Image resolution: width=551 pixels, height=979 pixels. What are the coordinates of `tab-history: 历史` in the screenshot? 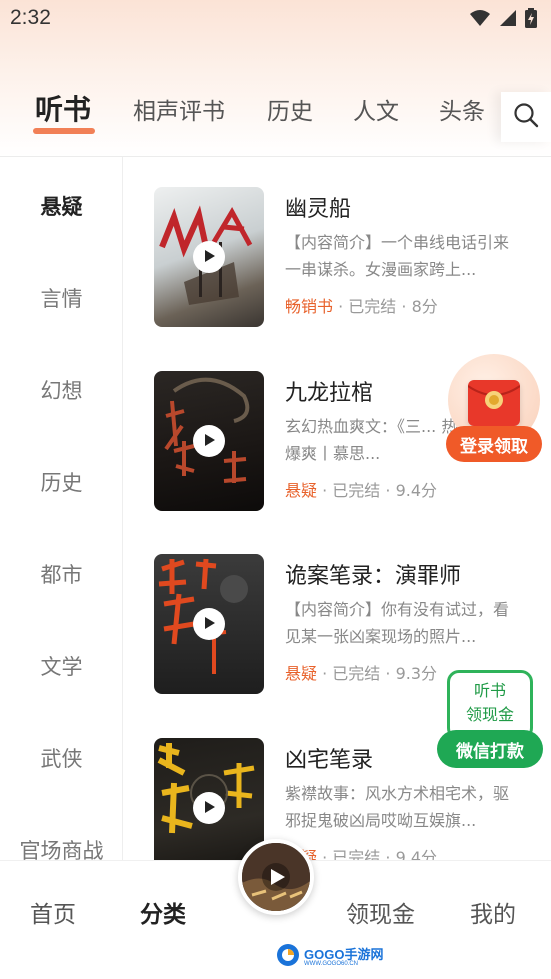 It's located at (290, 109).